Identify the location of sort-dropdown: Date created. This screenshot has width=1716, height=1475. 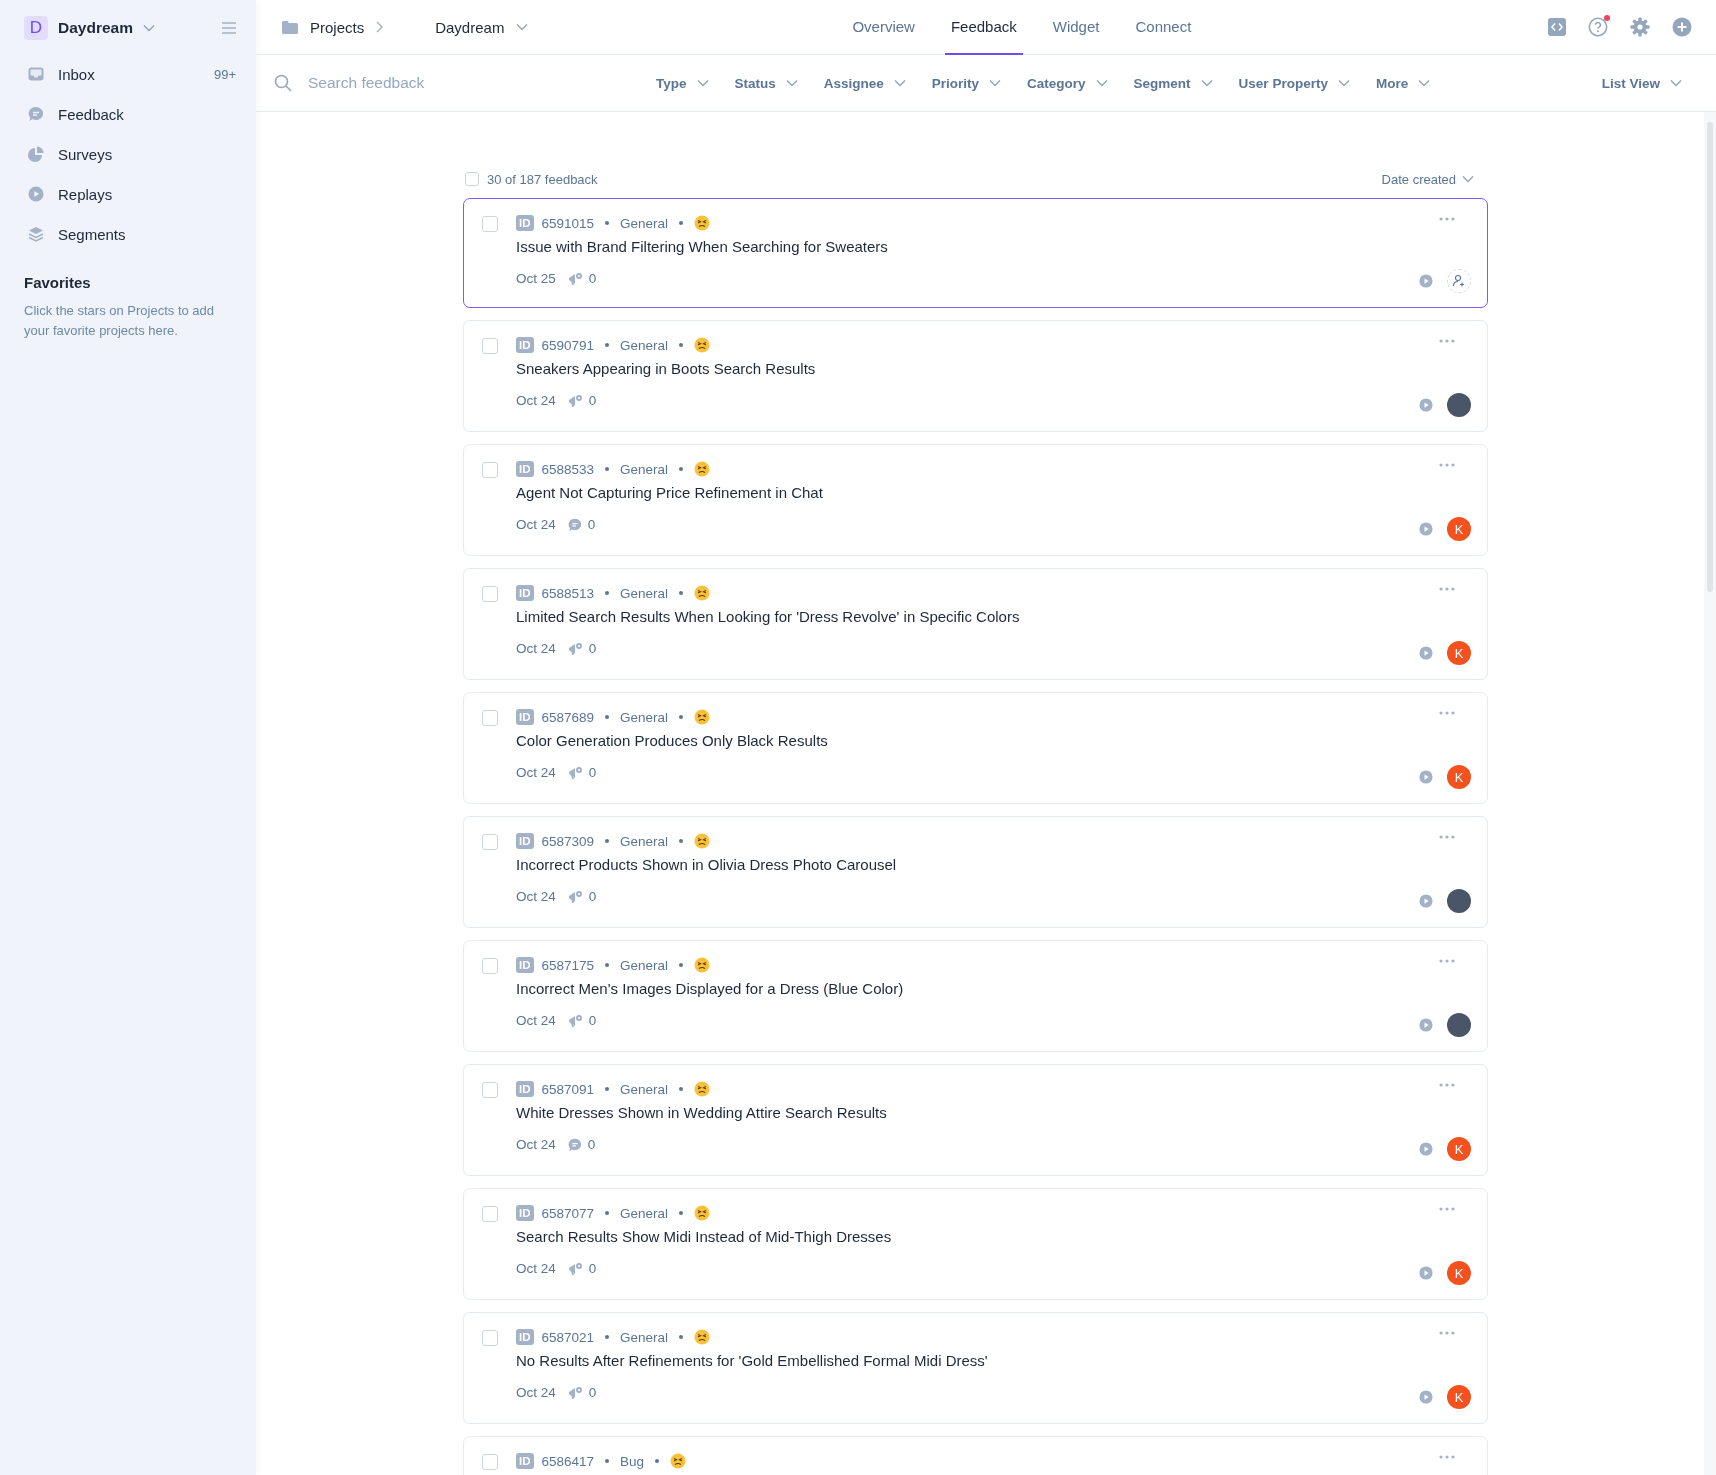
(1427, 179).